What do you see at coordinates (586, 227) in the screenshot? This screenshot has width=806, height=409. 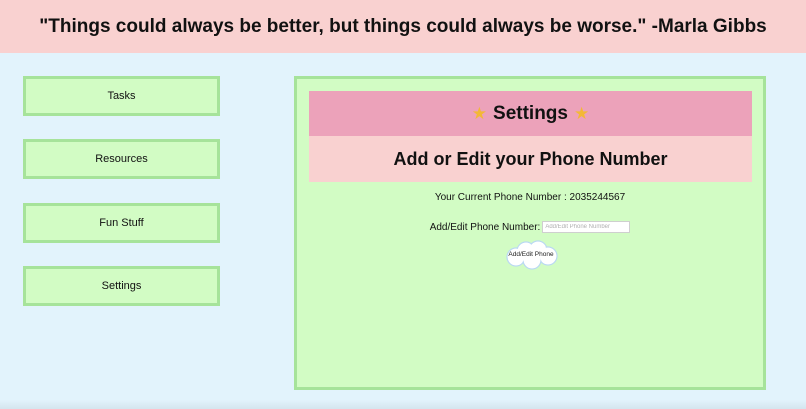 I see `phone-number-input` at bounding box center [586, 227].